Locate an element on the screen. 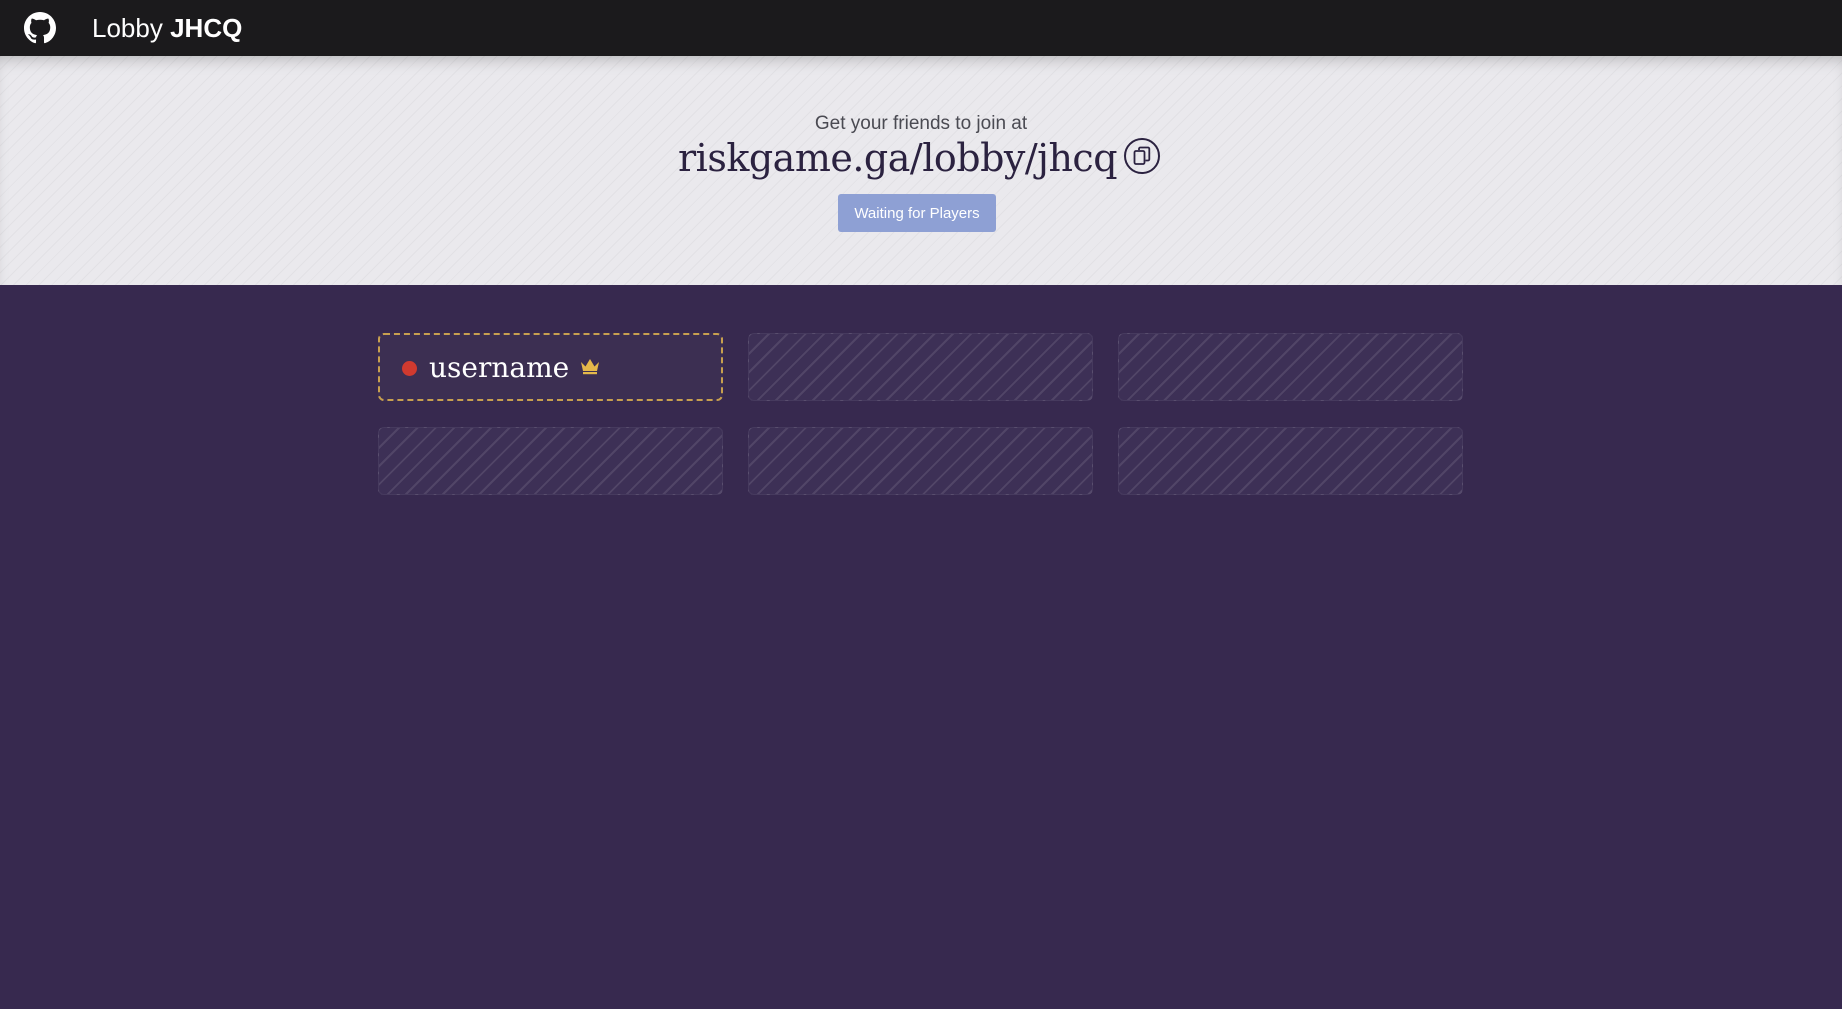  github-icon is located at coordinates (40, 28).